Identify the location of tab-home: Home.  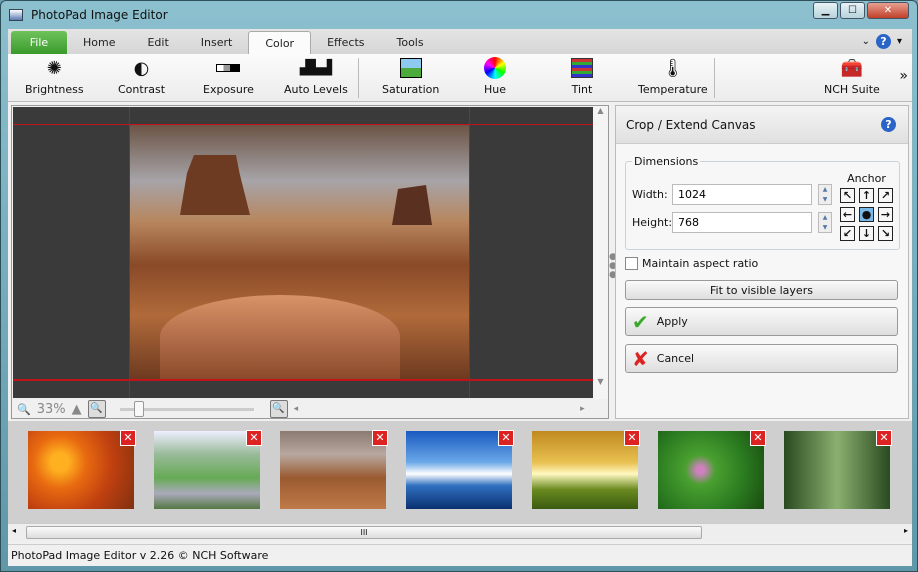
(99, 42).